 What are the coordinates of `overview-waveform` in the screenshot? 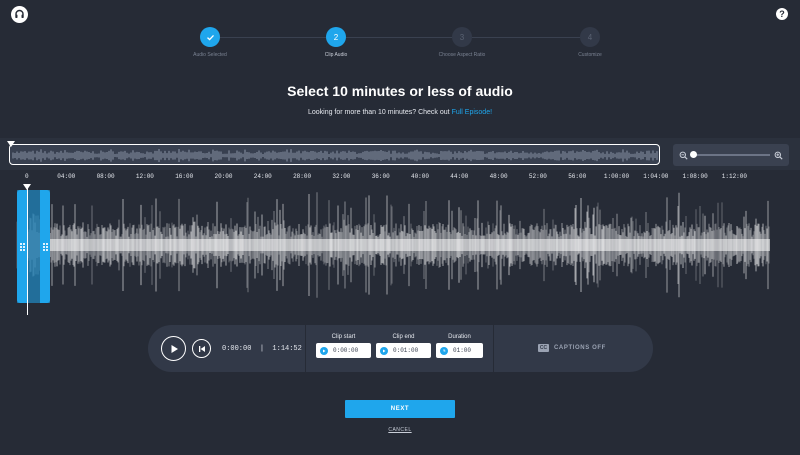 It's located at (334, 154).